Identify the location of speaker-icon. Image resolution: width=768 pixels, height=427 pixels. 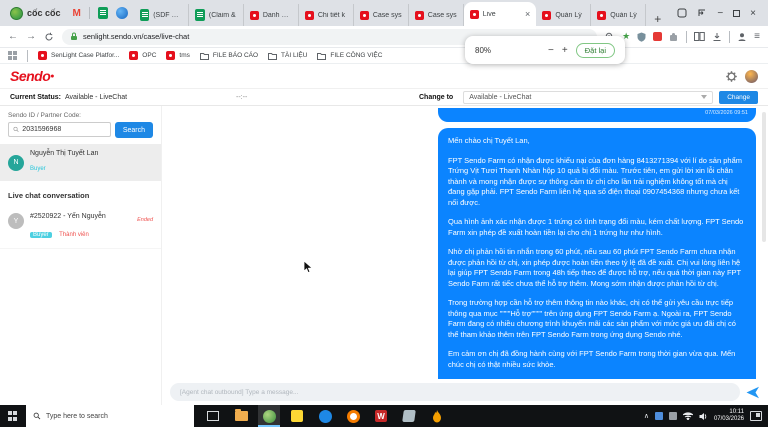
(703, 416).